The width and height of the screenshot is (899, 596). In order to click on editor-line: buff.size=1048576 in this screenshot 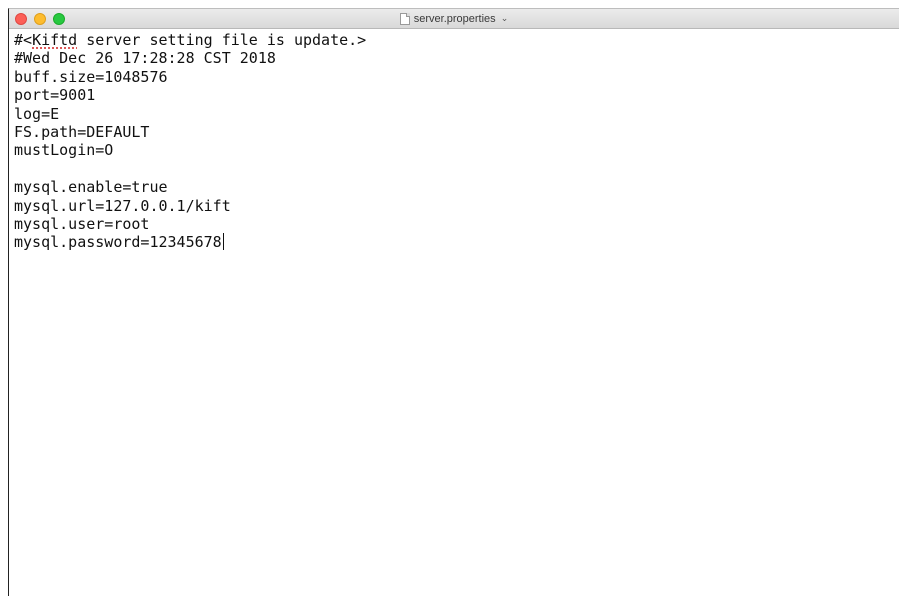, I will do `click(91, 76)`.